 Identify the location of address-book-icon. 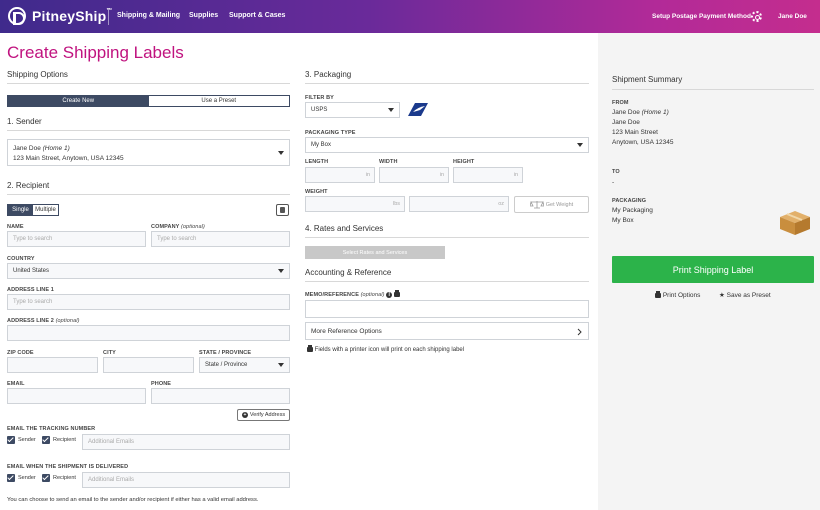
(282, 210).